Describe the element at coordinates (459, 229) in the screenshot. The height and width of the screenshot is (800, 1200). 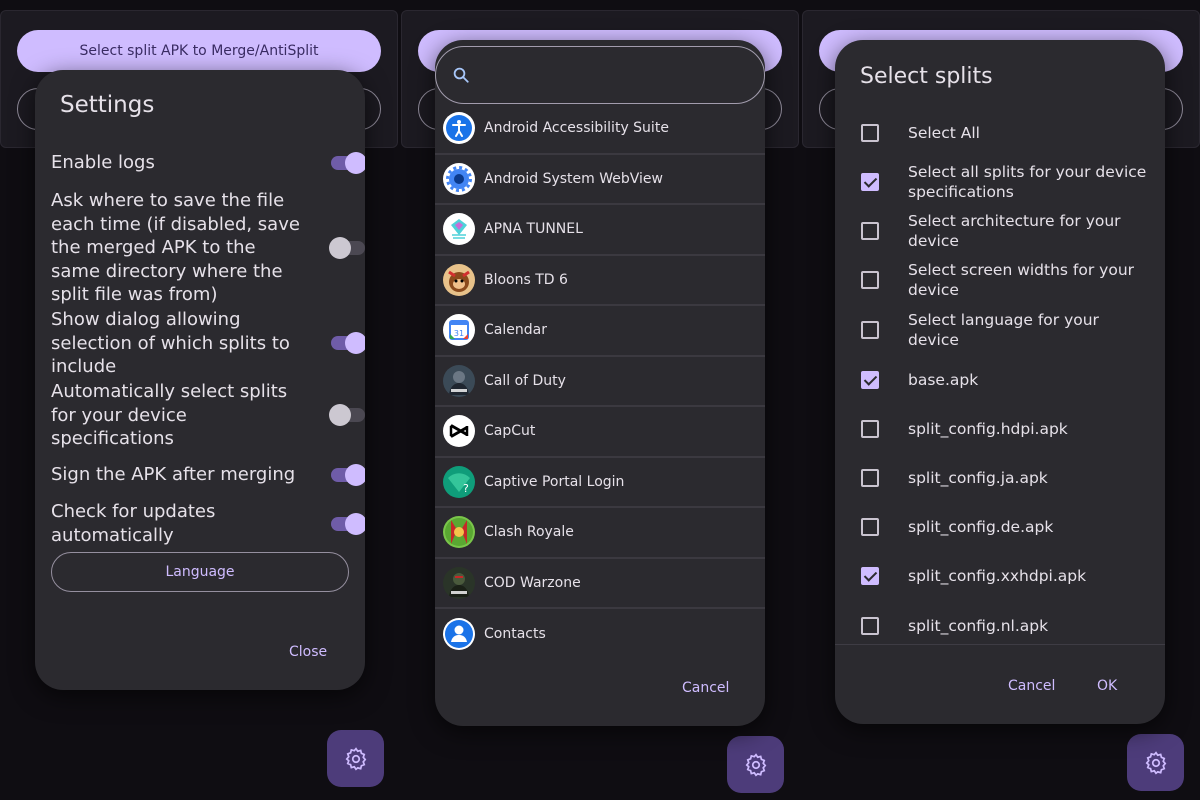
I see `tunnel-icon` at that location.